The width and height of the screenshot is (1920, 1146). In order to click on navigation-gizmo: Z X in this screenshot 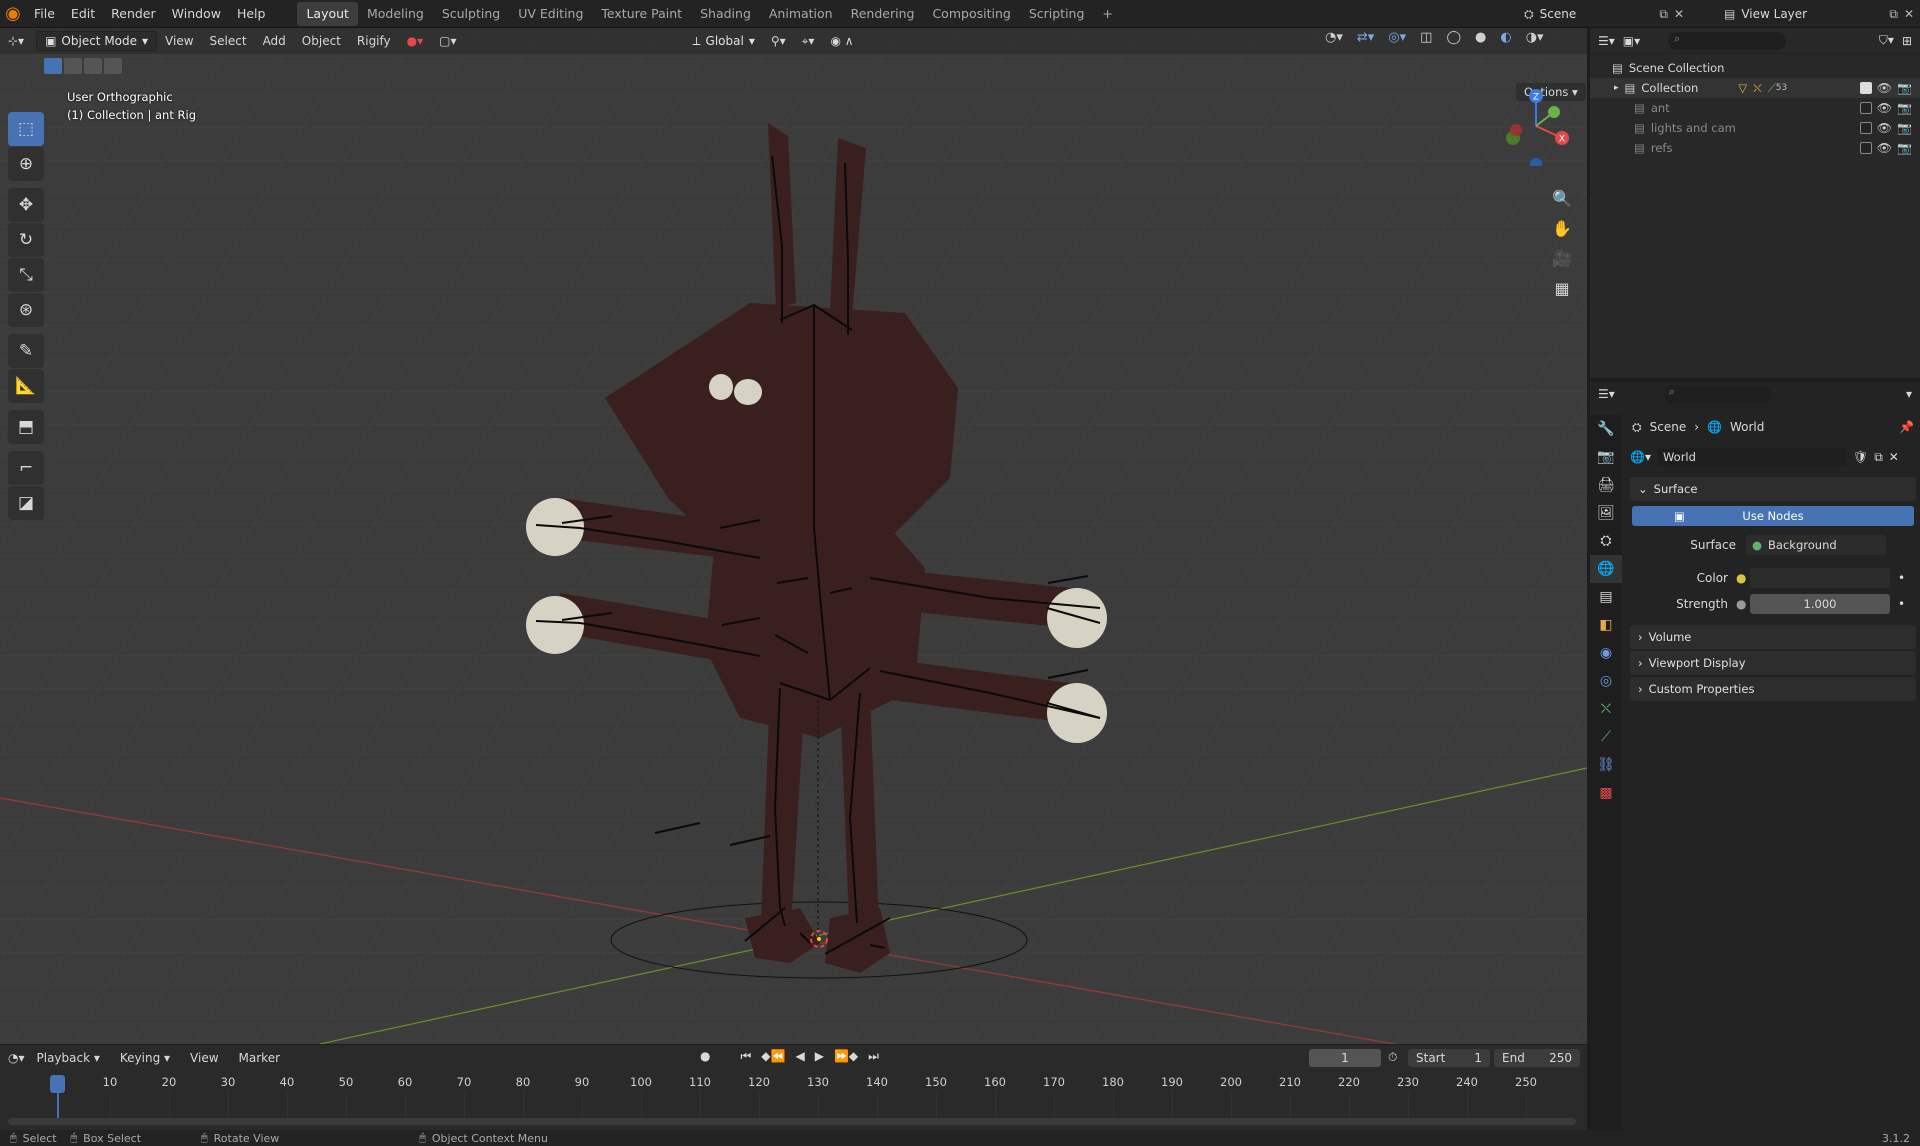, I will do `click(1536, 126)`.